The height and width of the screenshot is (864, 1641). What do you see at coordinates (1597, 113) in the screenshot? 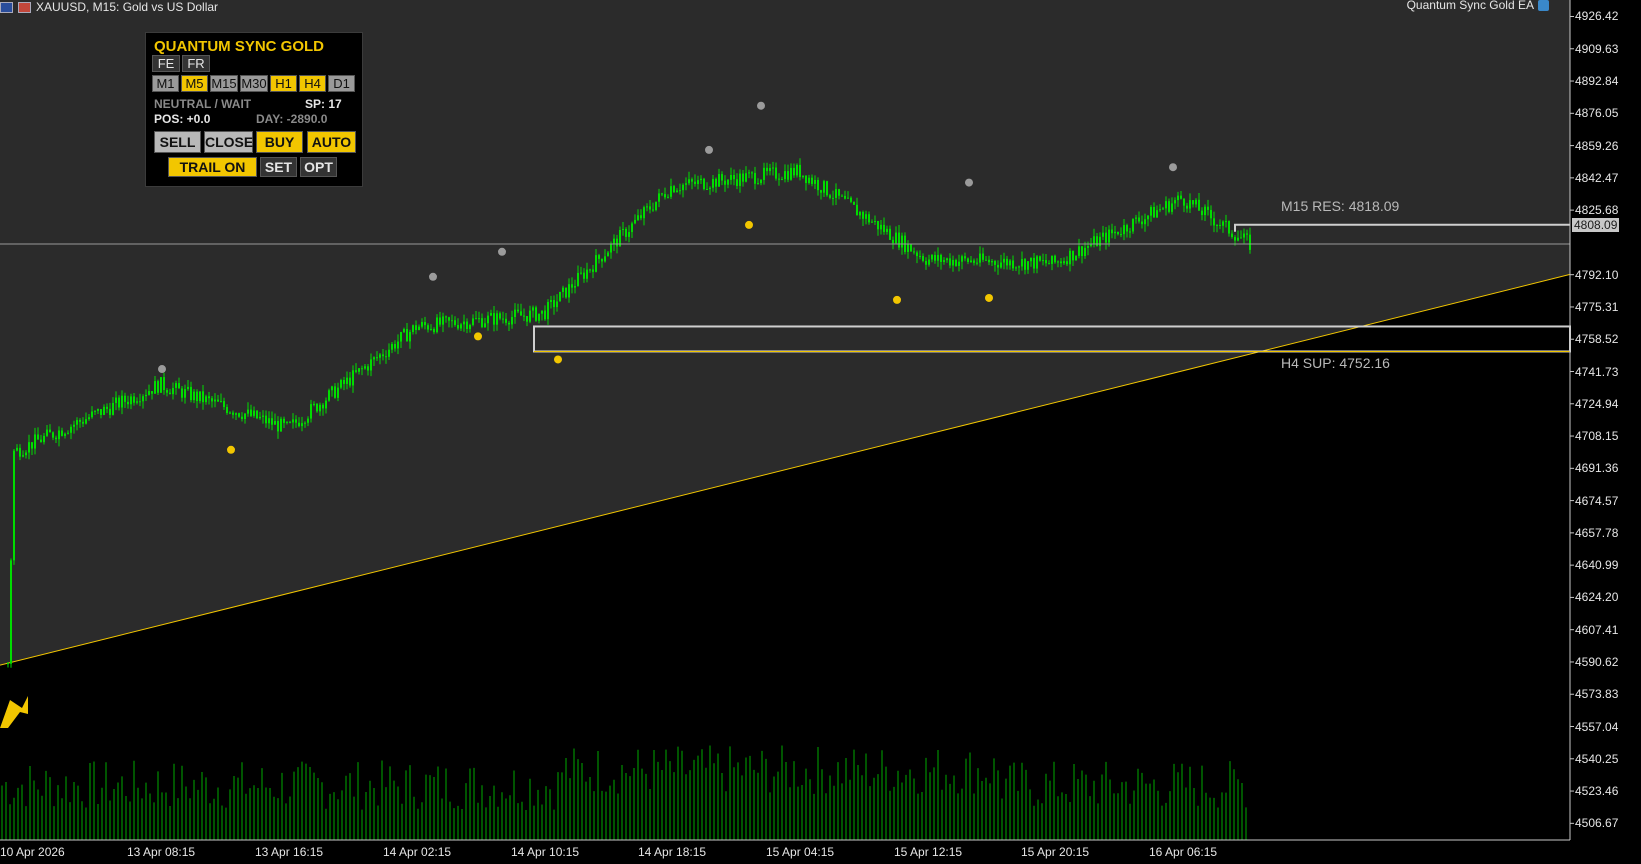
I see `price-tick-label: 4876.05` at bounding box center [1597, 113].